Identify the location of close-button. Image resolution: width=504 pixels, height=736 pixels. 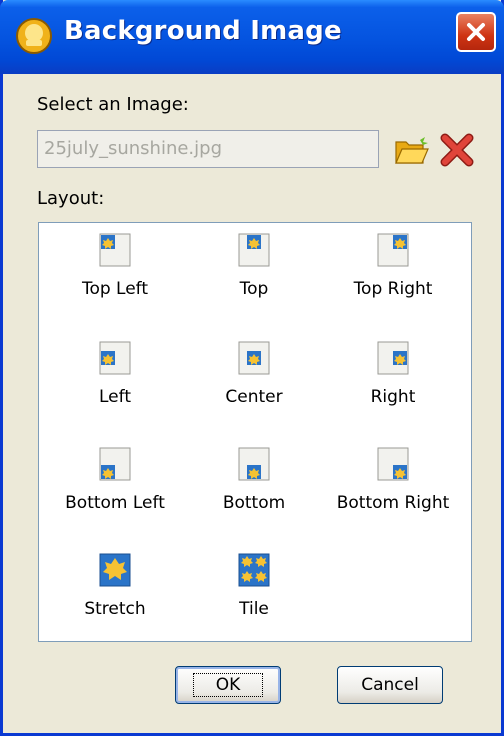
(476, 32).